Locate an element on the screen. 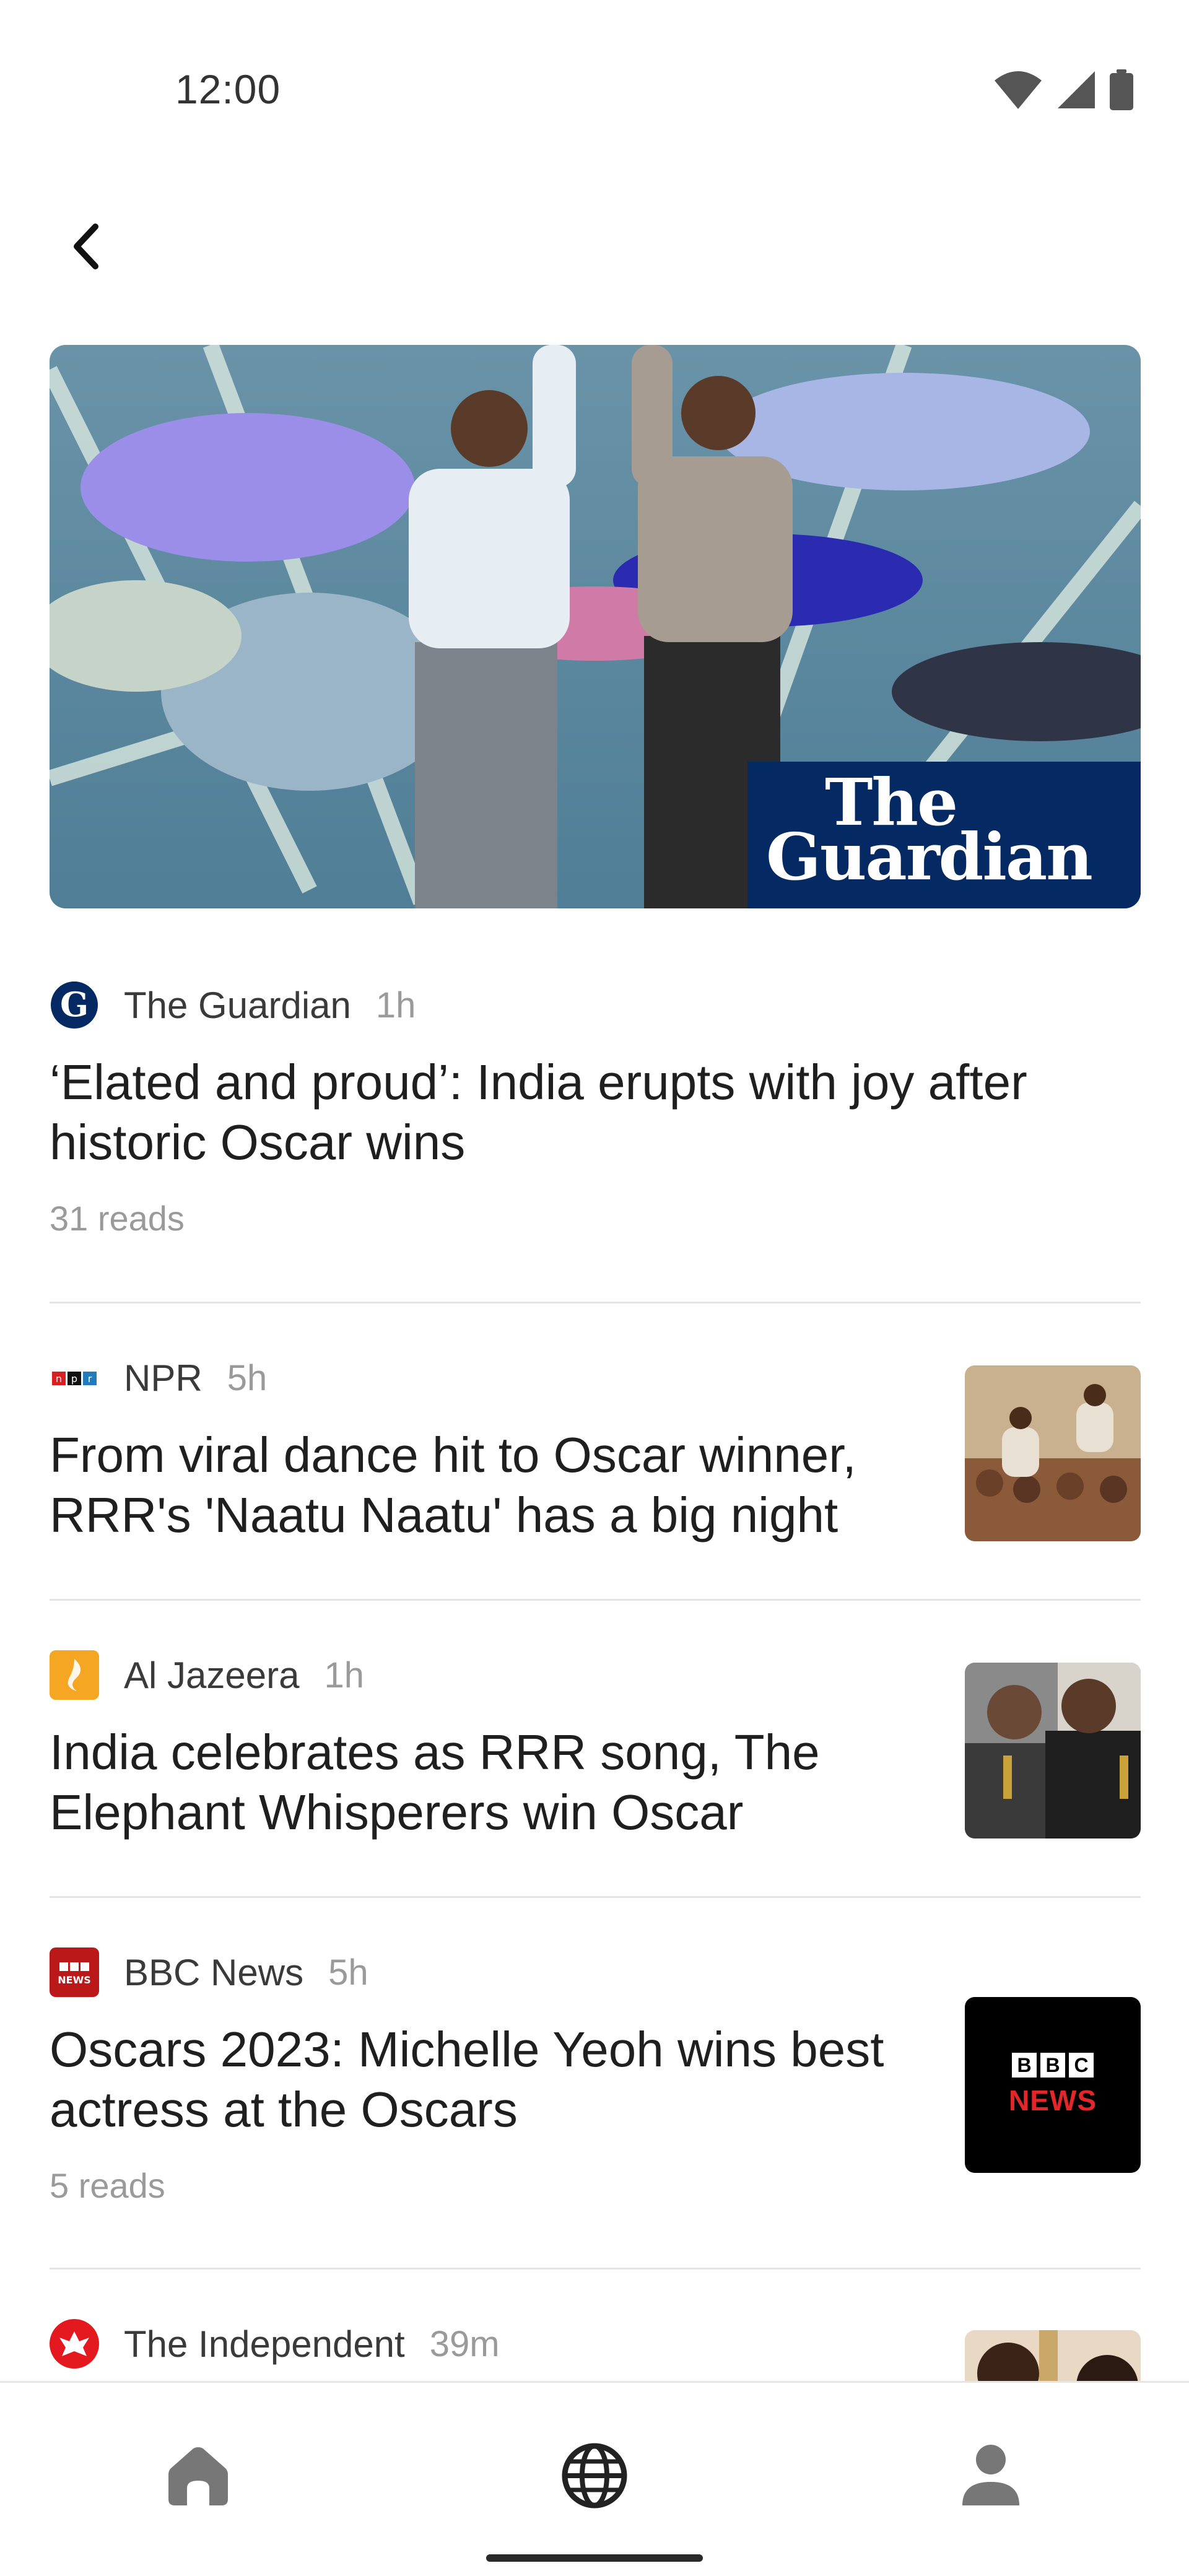  bbc-blocks: B B C is located at coordinates (1053, 2065).